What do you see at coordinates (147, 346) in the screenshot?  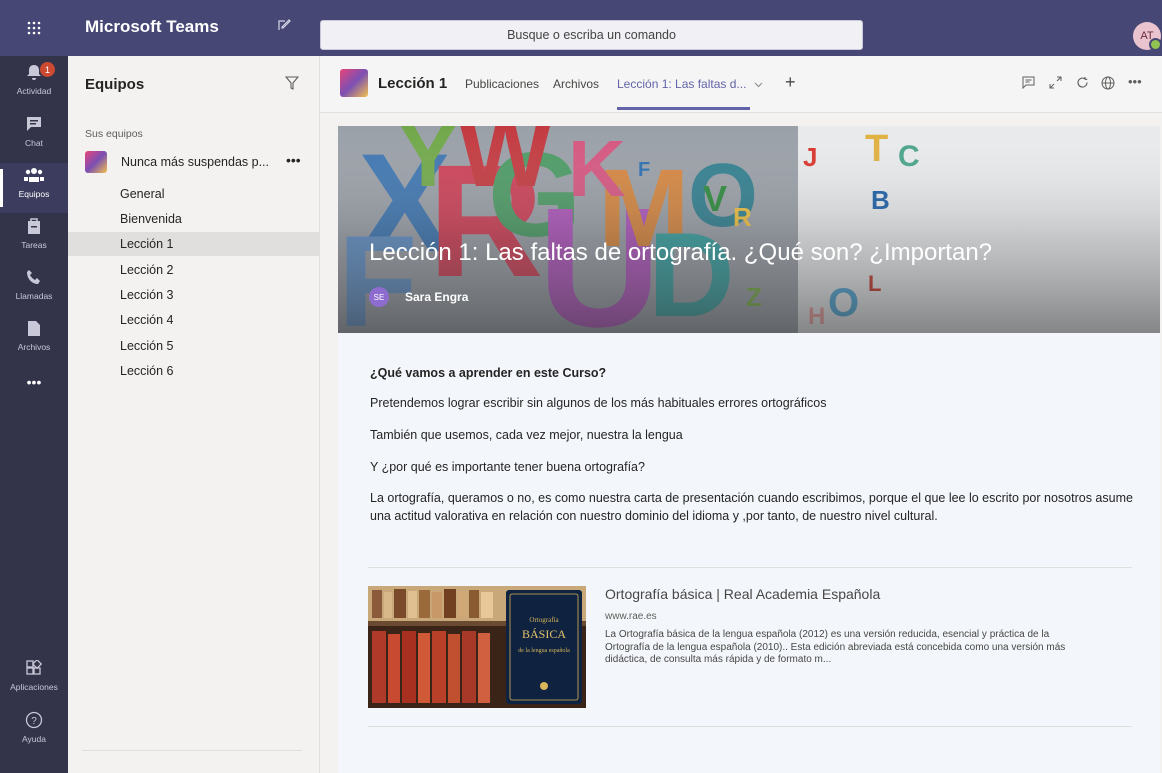 I see `channel-label: Lección 5` at bounding box center [147, 346].